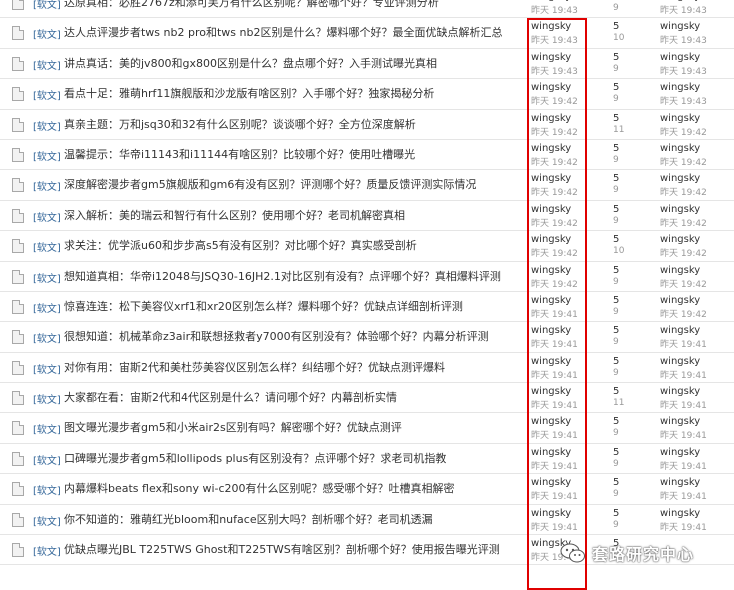  What do you see at coordinates (292, 427) in the screenshot?
I see `thread-title-link: 图文曝光漫步者gm5和小米air2s区别有吗？解密哪个好？优缺点测评` at bounding box center [292, 427].